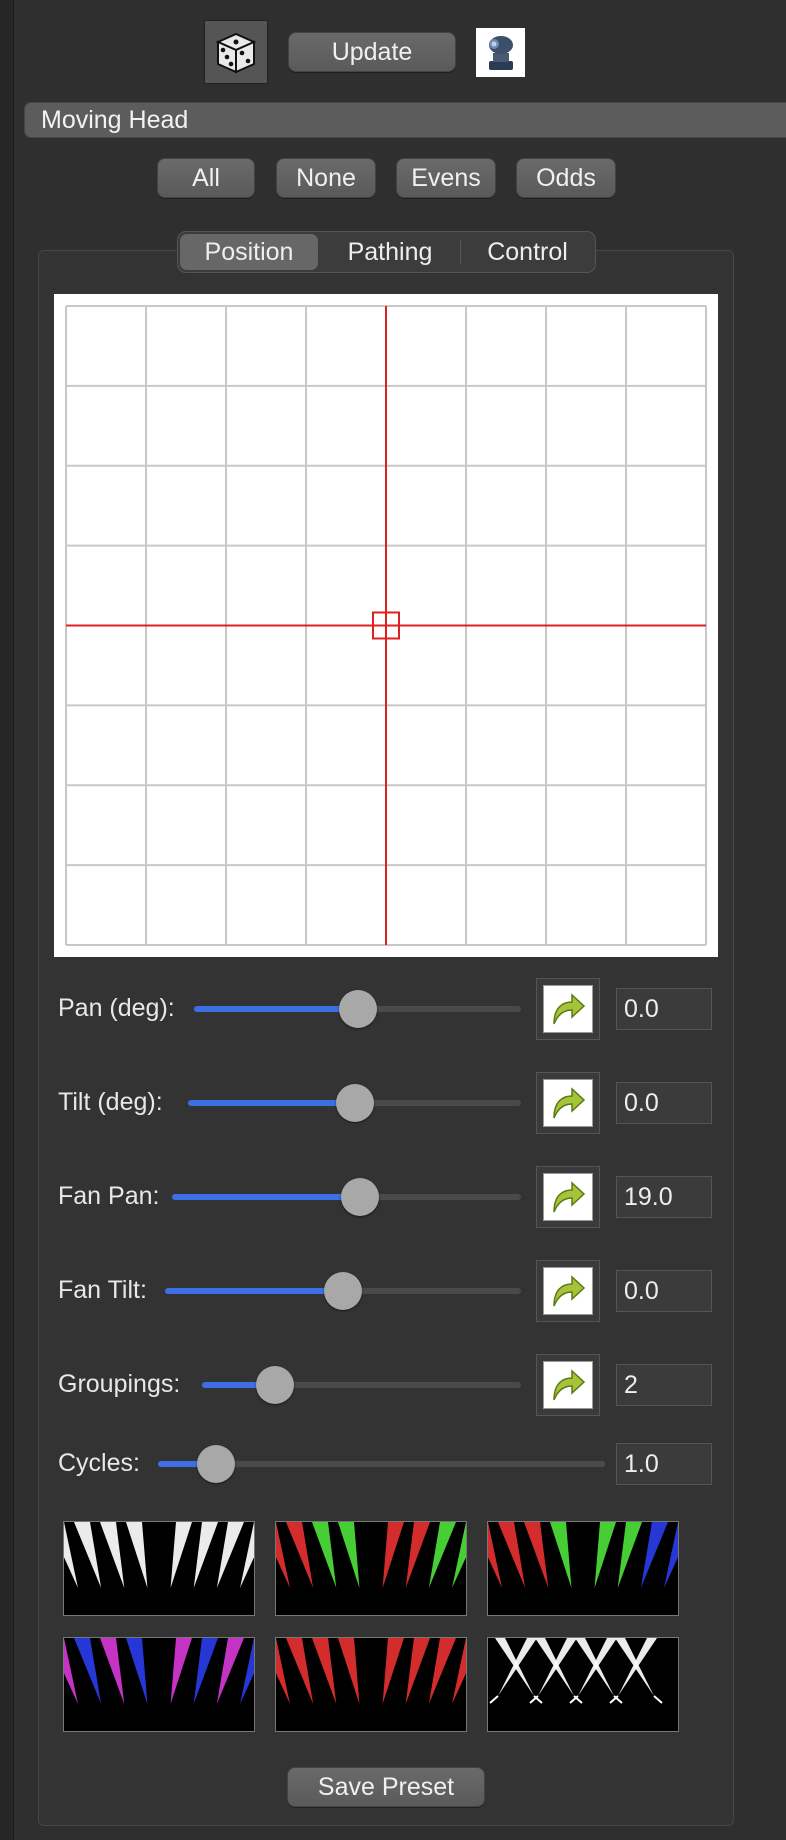  I want to click on pan-value-field: 0.0, so click(664, 1009).